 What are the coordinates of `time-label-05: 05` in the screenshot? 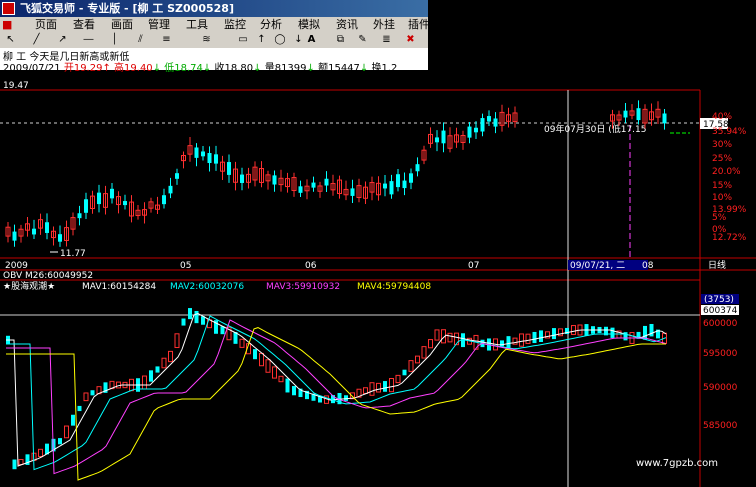 It's located at (185, 266).